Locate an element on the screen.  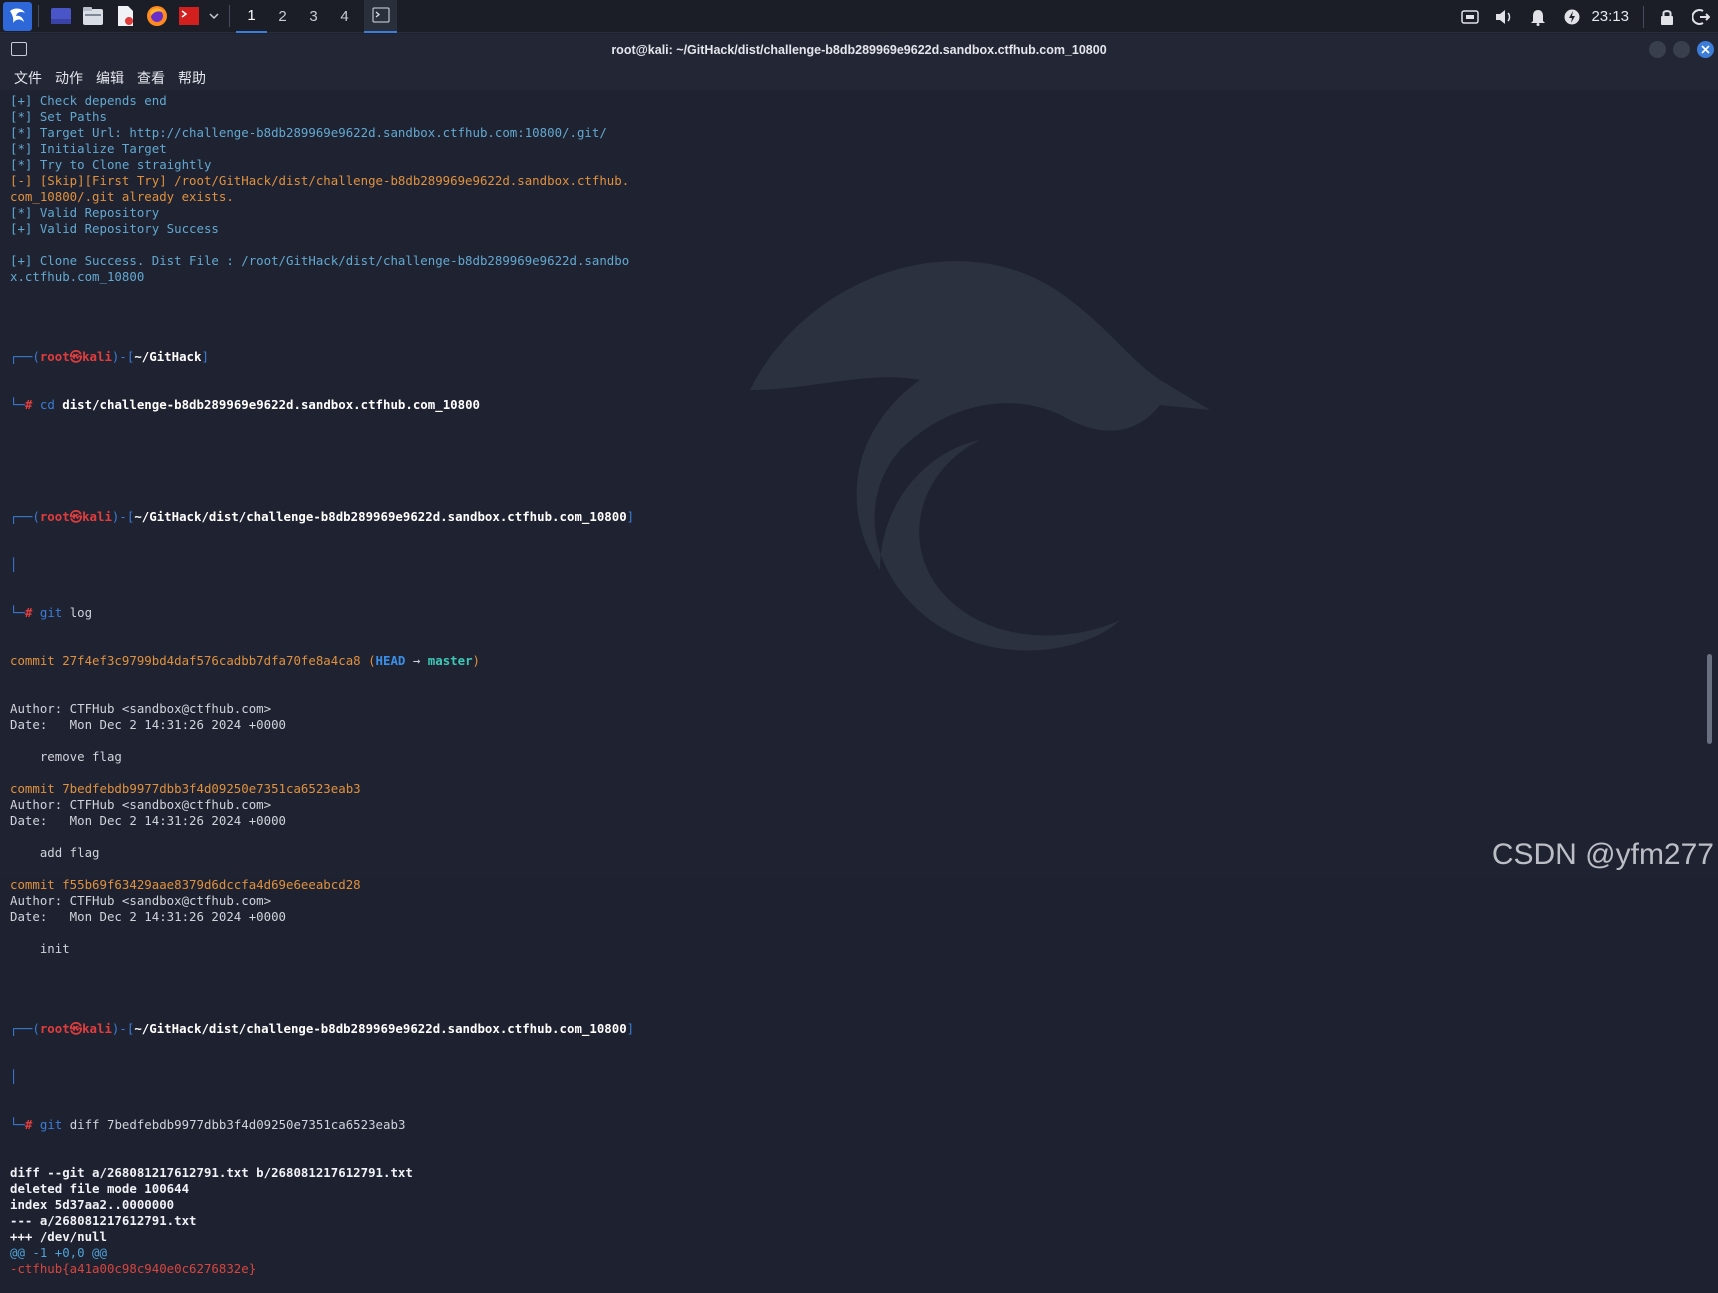
close-button is located at coordinates (1705, 49).